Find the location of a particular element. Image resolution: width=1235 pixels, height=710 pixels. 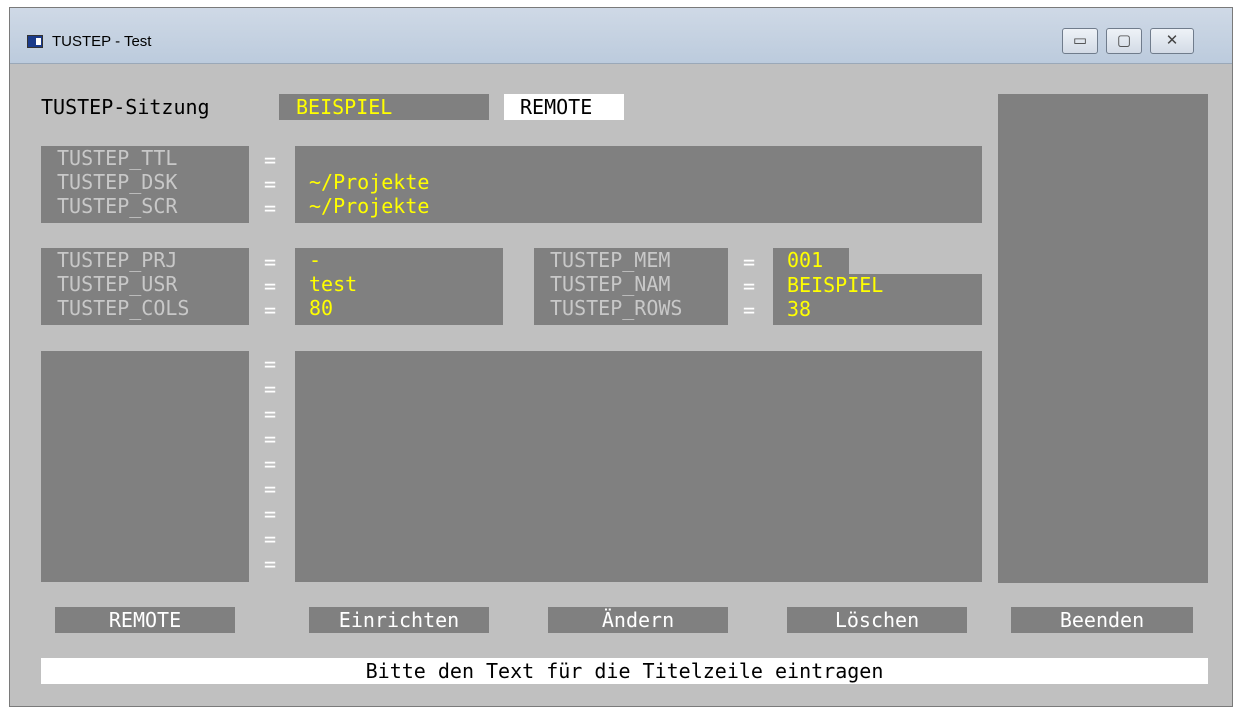

value-tustep-mem: 001 is located at coordinates (805, 260).